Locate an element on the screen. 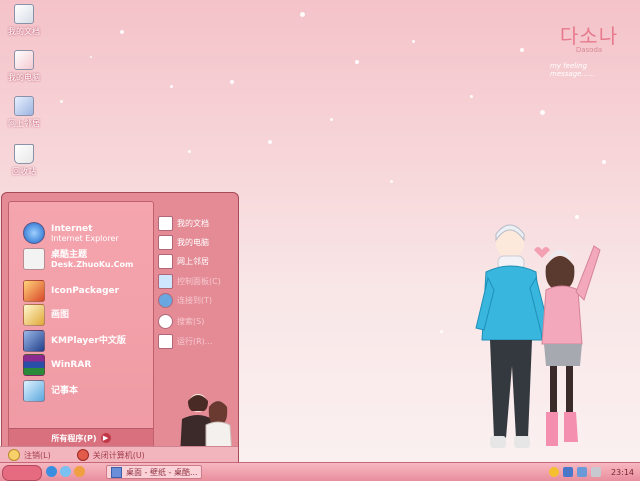 The width and height of the screenshot is (640, 481). star-icon is located at coordinates (553, 472).